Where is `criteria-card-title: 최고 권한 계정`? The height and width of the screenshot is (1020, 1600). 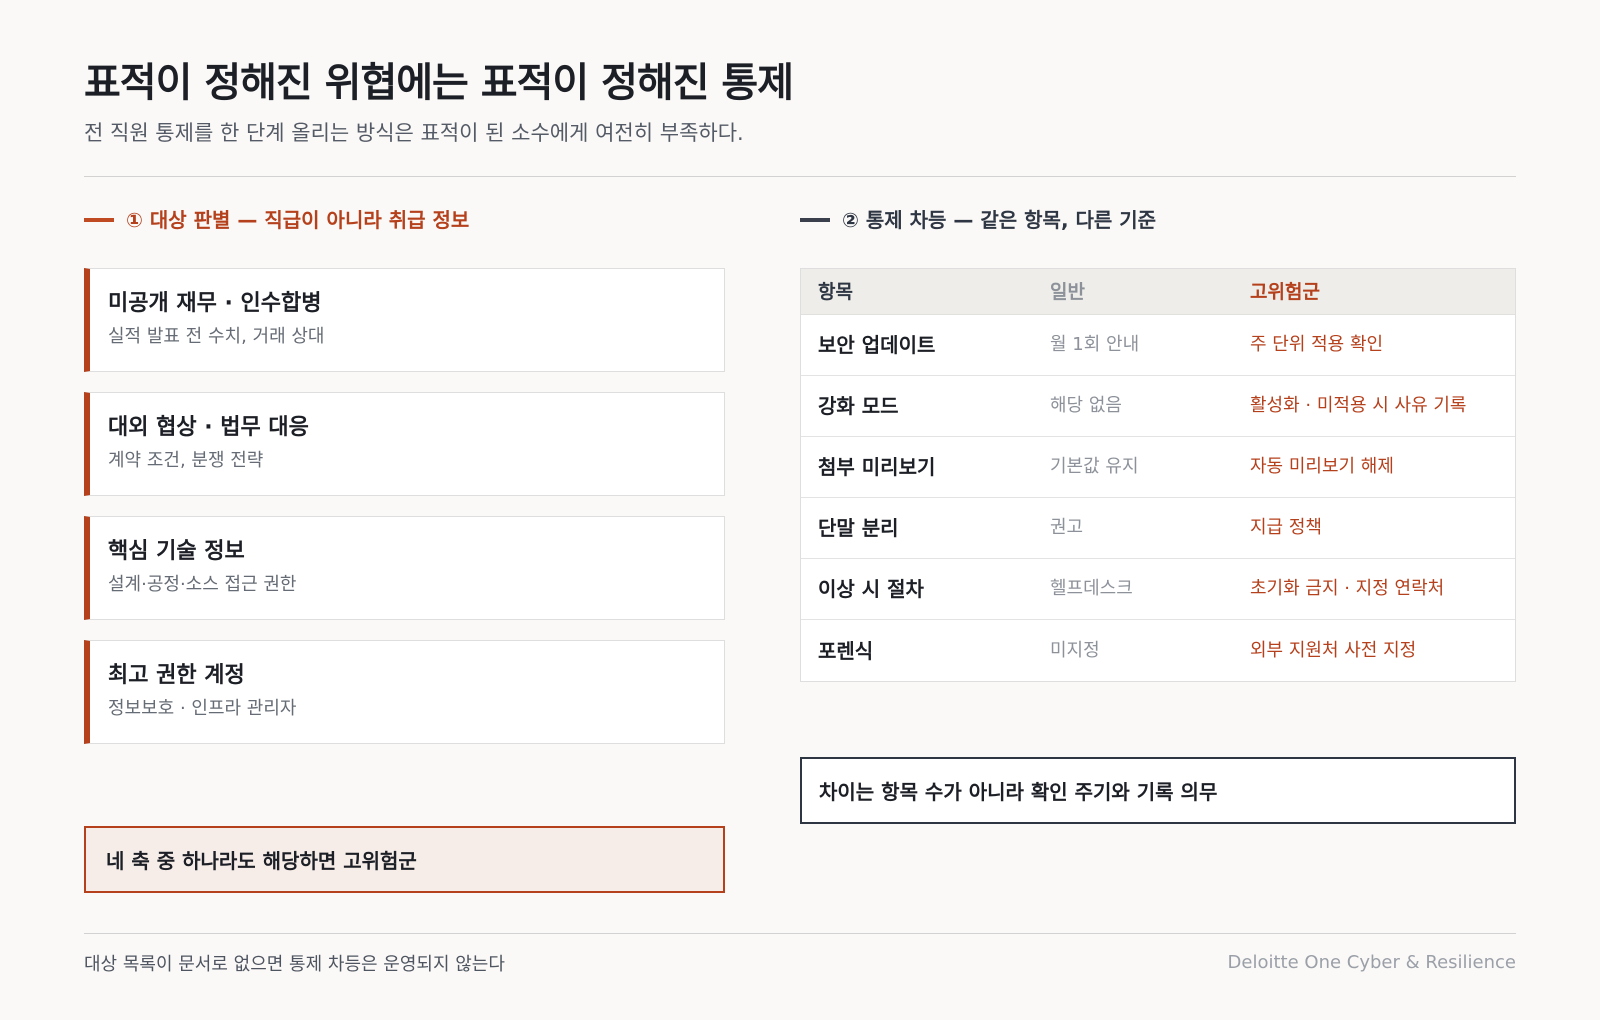 criteria-card-title: 최고 권한 계정 is located at coordinates (176, 675).